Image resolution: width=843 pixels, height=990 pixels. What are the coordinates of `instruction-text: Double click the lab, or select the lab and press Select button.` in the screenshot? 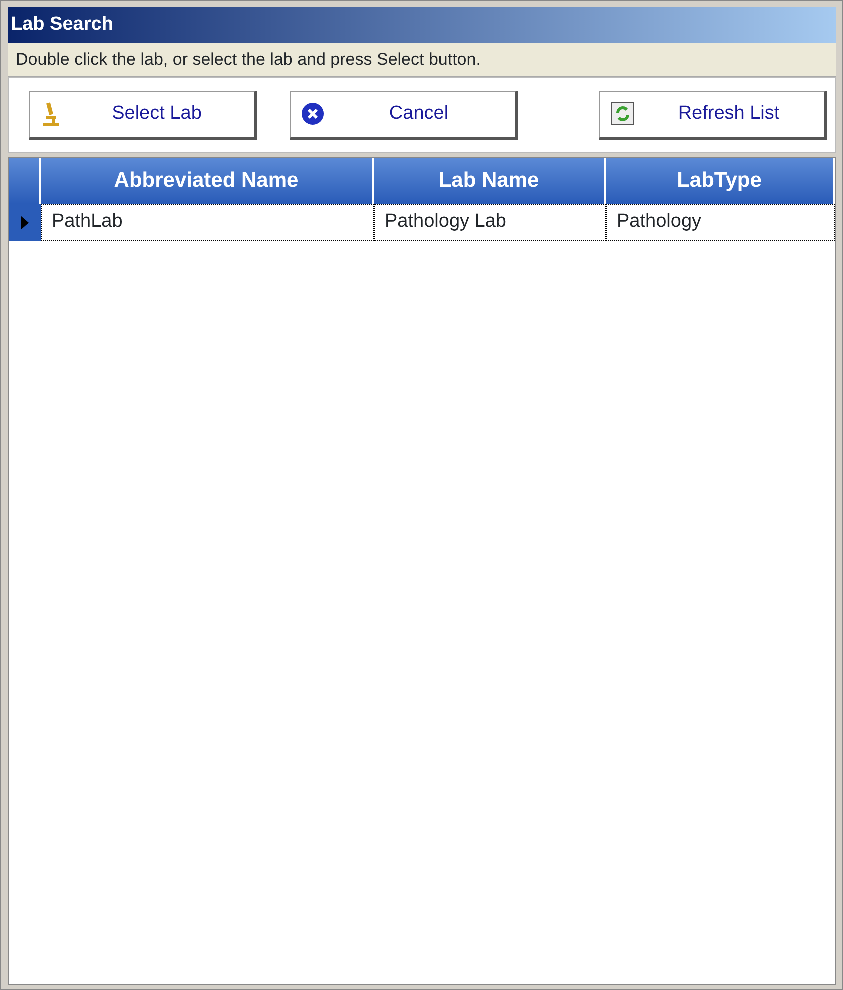 It's located at (422, 60).